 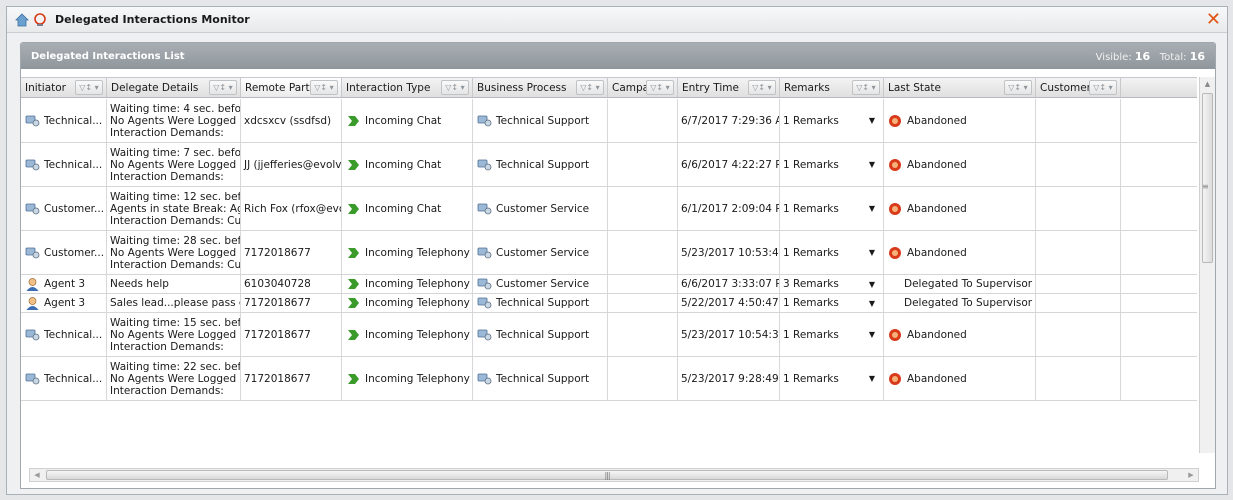 What do you see at coordinates (417, 378) in the screenshot?
I see `type-text: Incoming Telephony` at bounding box center [417, 378].